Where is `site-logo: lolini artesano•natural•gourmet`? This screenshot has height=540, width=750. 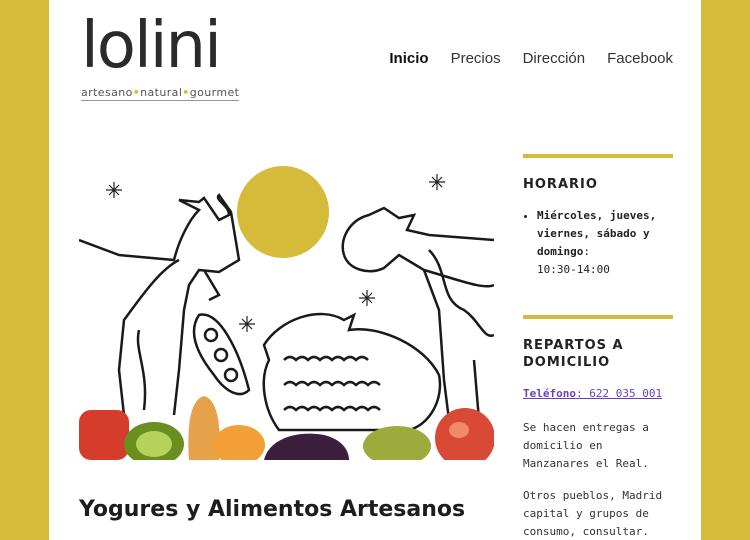 site-logo: lolini artesano•natural•gourmet is located at coordinates (161, 53).